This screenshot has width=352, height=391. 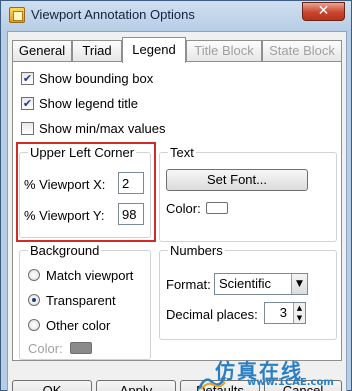 What do you see at coordinates (217, 208) in the screenshot?
I see `text-color-swatch` at bounding box center [217, 208].